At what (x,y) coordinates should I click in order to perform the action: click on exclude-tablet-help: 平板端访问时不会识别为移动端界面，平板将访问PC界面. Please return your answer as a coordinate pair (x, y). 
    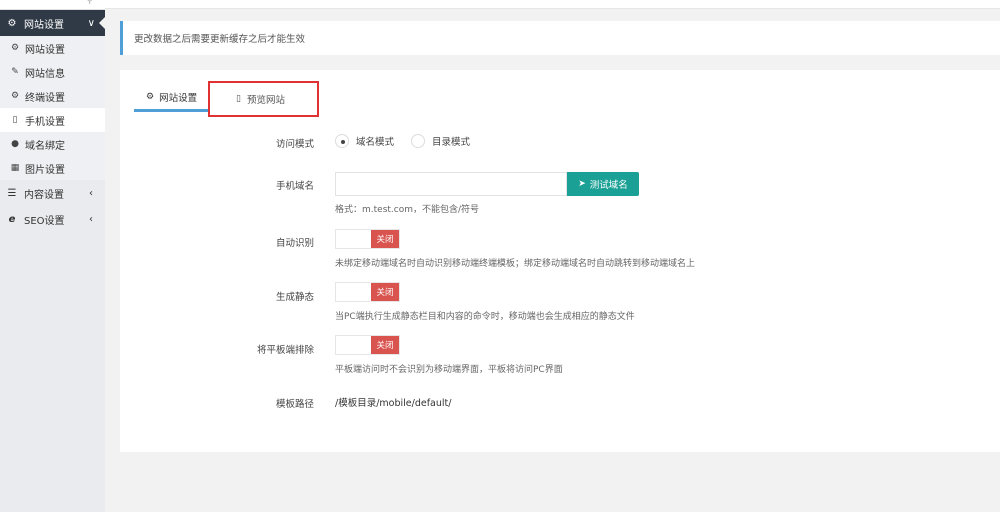
    Looking at the image, I should click on (449, 370).